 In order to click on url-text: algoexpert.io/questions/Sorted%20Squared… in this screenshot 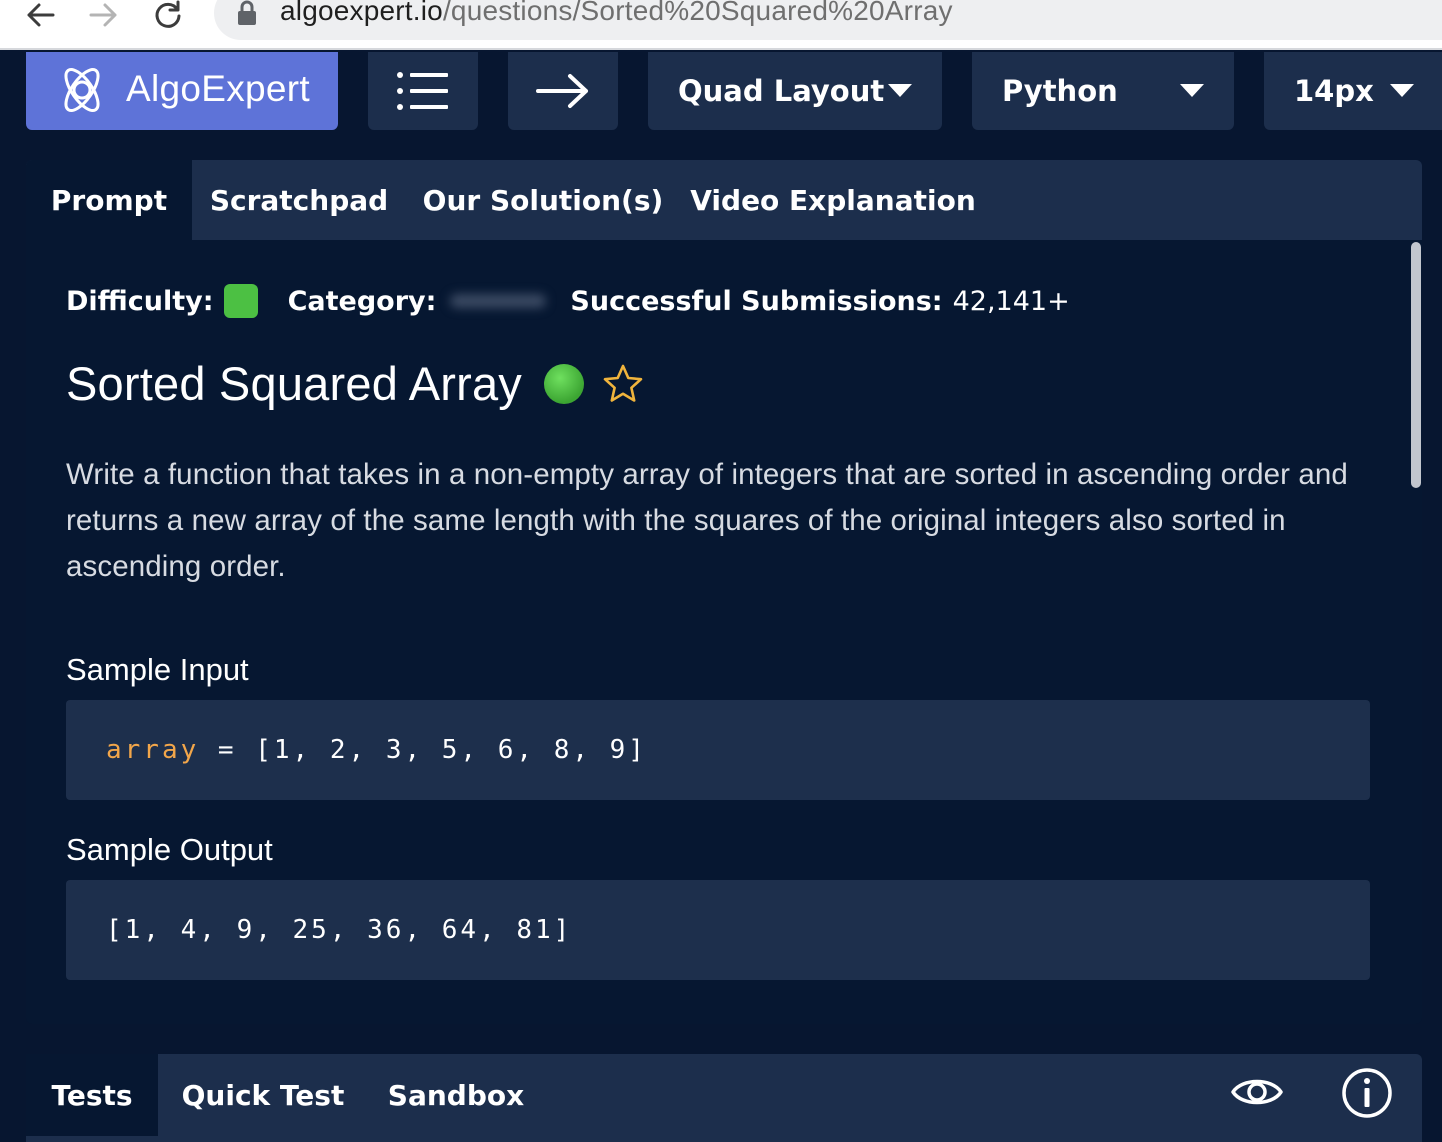, I will do `click(616, 13)`.